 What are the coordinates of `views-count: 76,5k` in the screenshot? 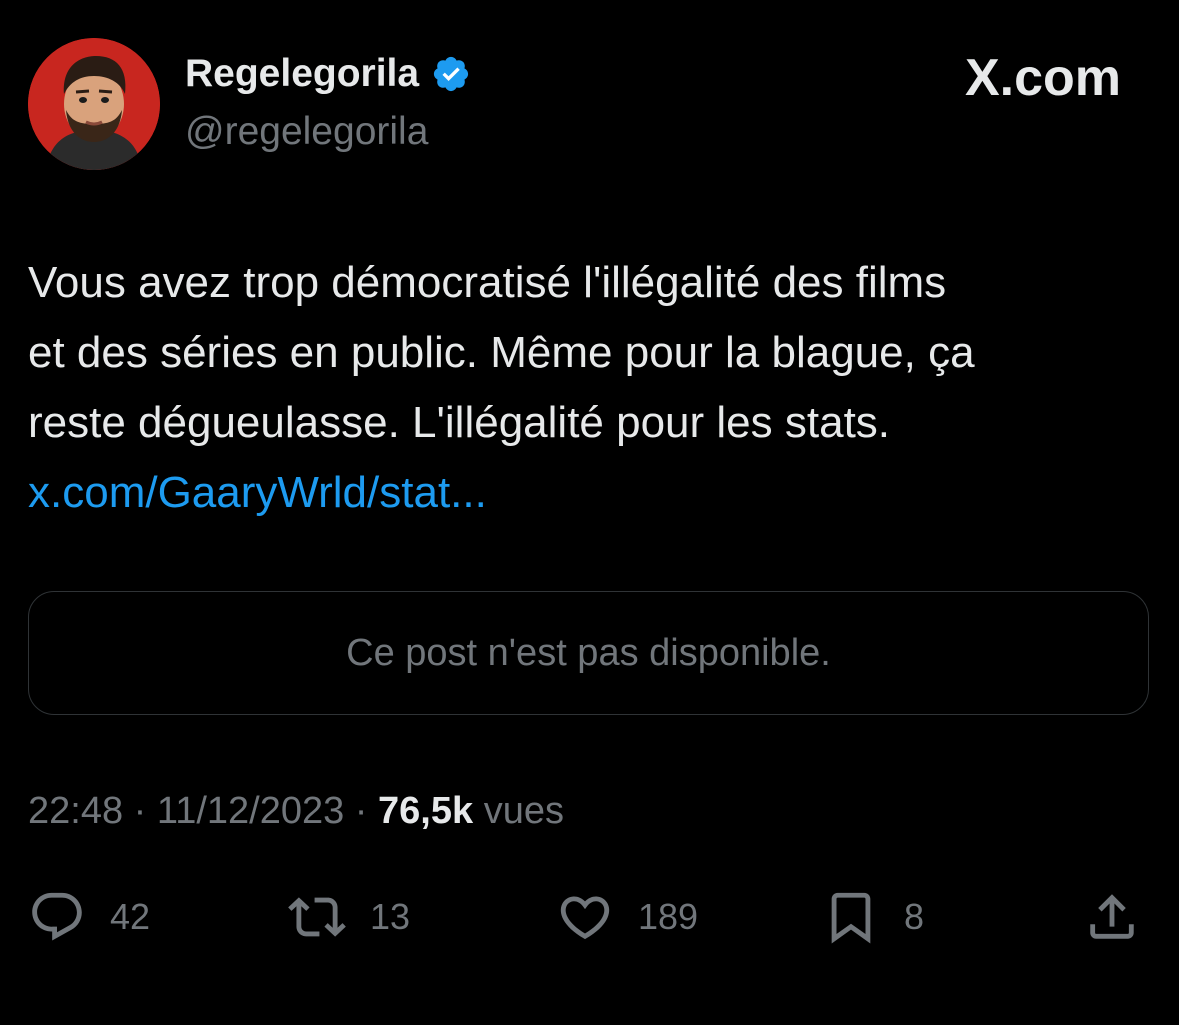 It's located at (426, 811).